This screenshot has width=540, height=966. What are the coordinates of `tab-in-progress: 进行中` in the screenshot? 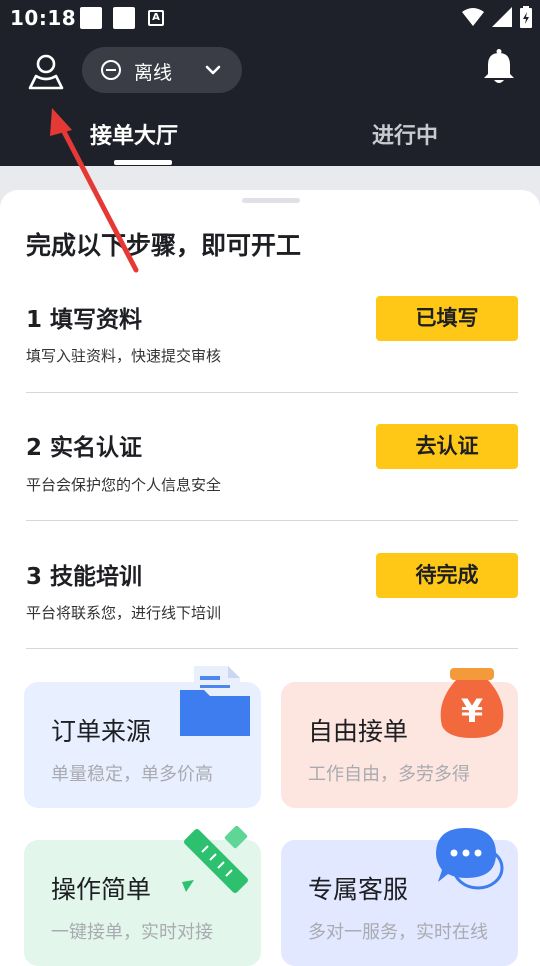 It's located at (405, 134).